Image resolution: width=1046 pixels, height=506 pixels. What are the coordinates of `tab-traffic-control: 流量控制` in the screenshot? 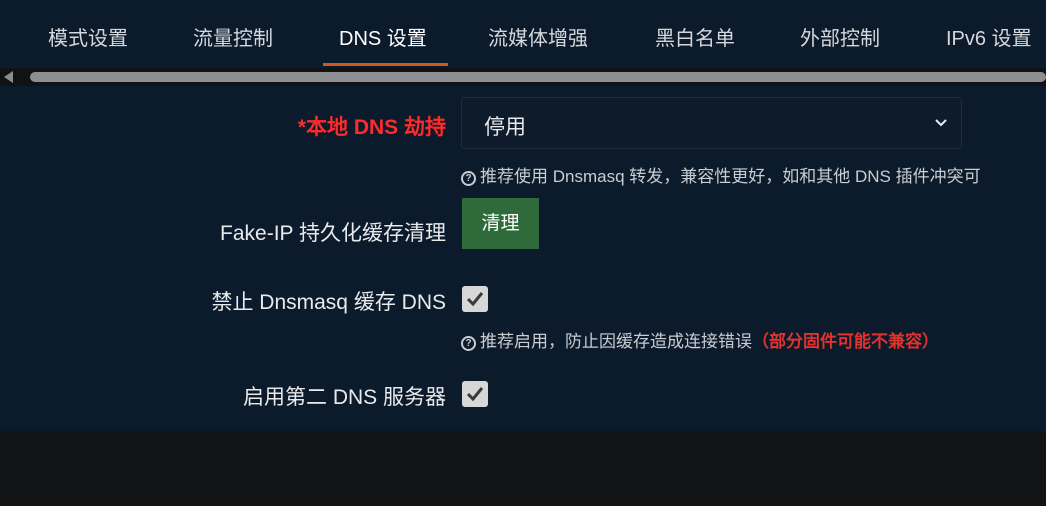 It's located at (233, 39).